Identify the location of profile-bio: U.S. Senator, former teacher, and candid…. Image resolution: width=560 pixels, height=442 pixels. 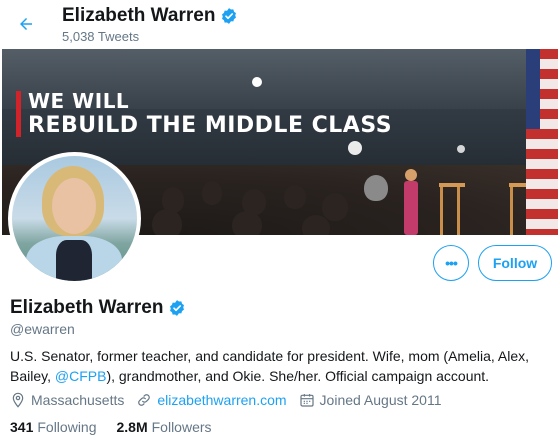
(282, 366).